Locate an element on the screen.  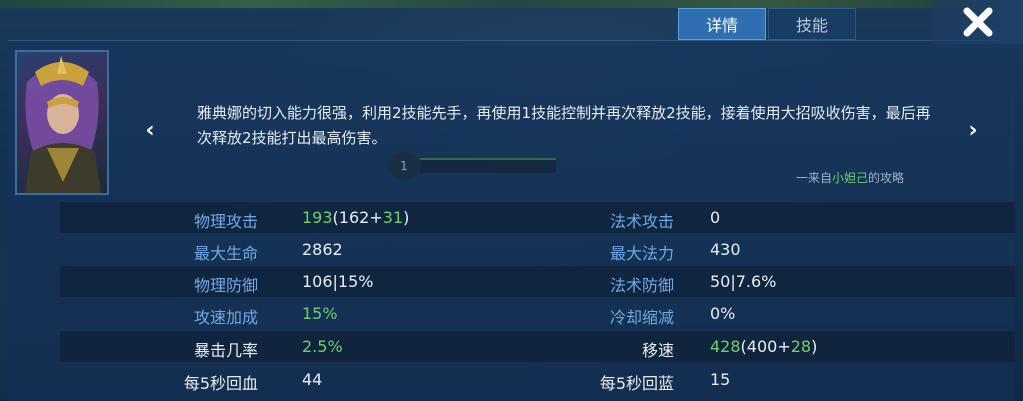
stat-value: 15% is located at coordinates (320, 313).